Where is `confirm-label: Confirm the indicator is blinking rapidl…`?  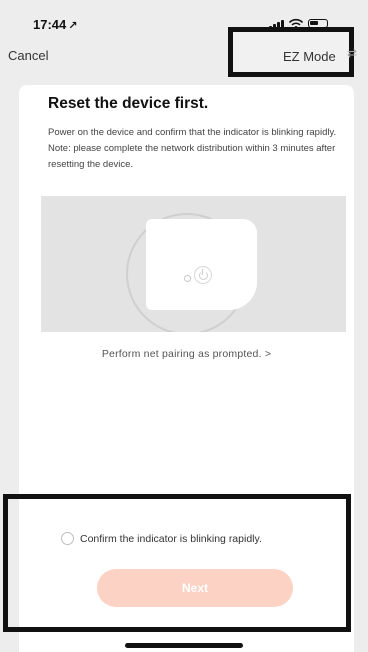
confirm-label: Confirm the indicator is blinking rapidl… is located at coordinates (171, 538).